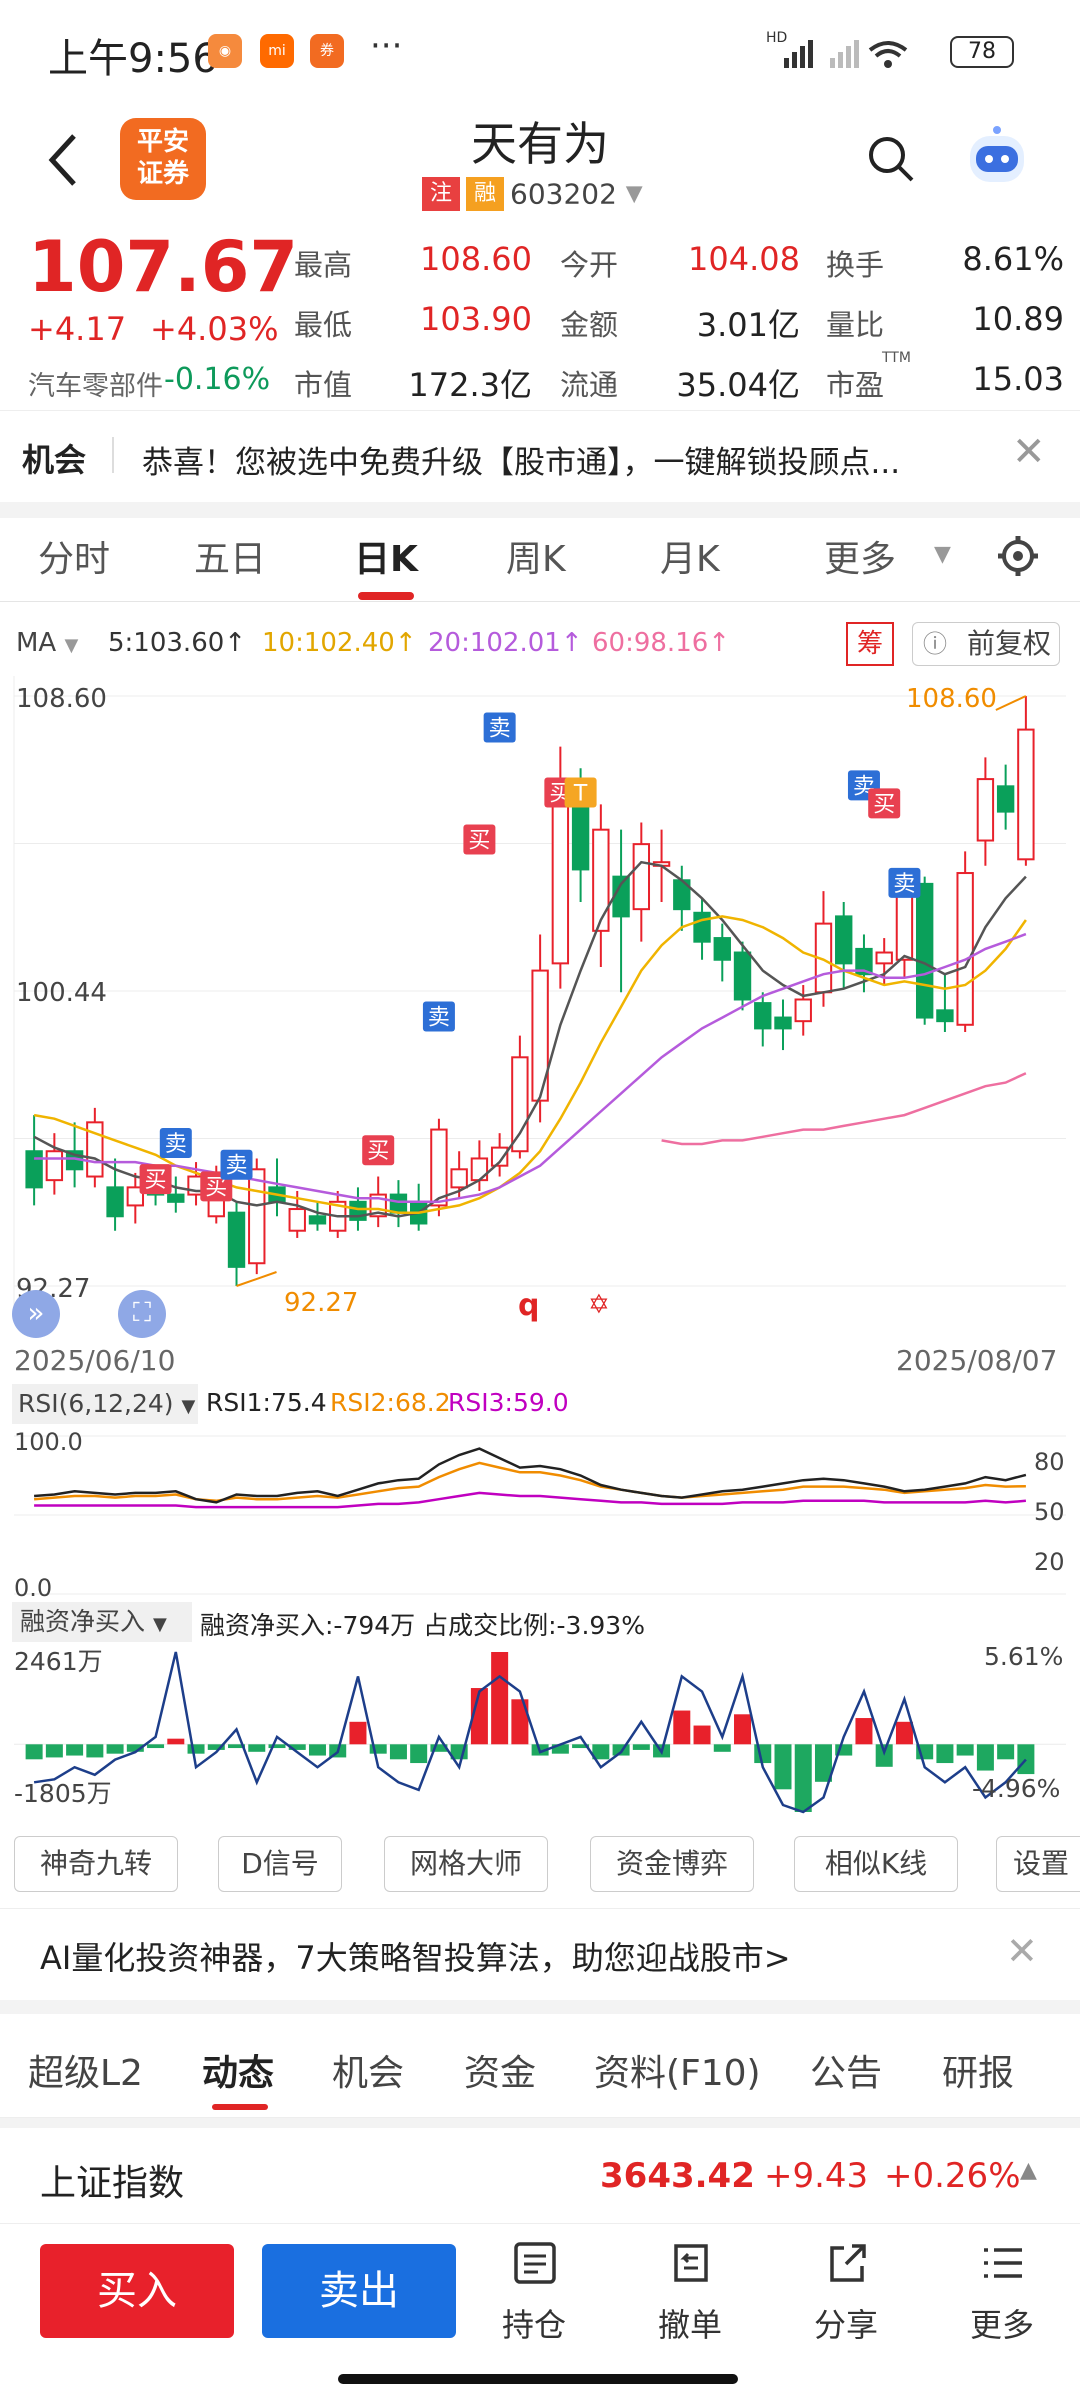  I want to click on info-icon: ⓘ, so click(935, 644).